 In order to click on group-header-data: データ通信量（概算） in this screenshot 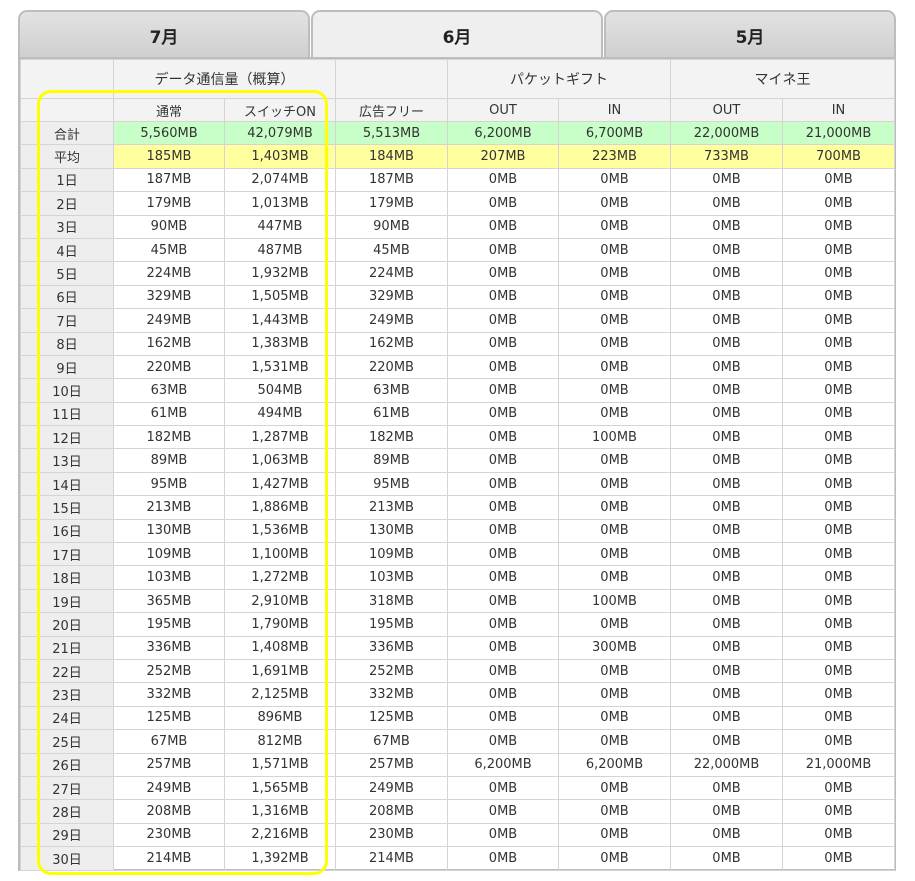, I will do `click(224, 79)`.